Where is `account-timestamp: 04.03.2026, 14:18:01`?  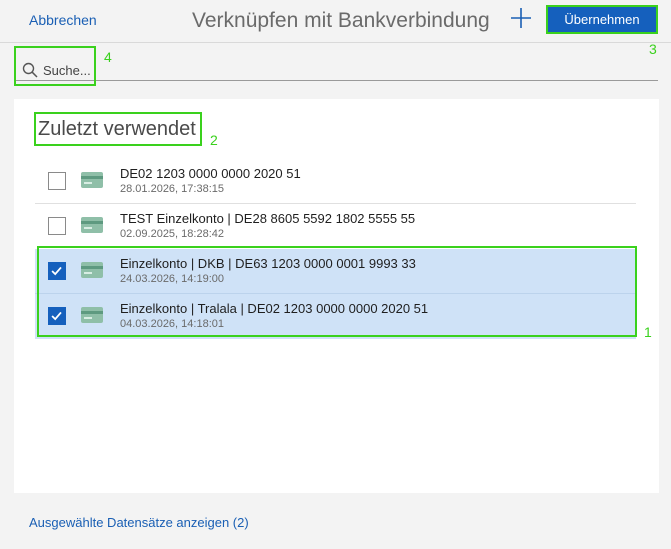 account-timestamp: 04.03.2026, 14:18:01 is located at coordinates (172, 324).